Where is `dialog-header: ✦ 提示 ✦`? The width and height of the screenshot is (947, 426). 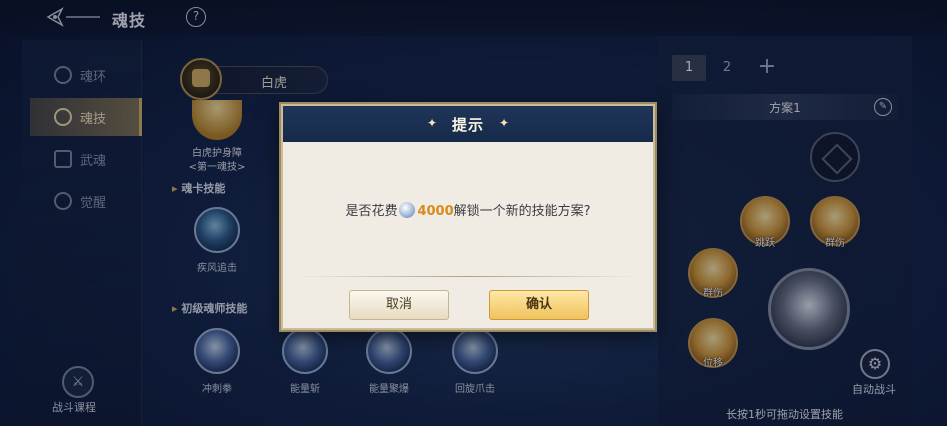
dialog-header: ✦ 提示 ✦ is located at coordinates (468, 124).